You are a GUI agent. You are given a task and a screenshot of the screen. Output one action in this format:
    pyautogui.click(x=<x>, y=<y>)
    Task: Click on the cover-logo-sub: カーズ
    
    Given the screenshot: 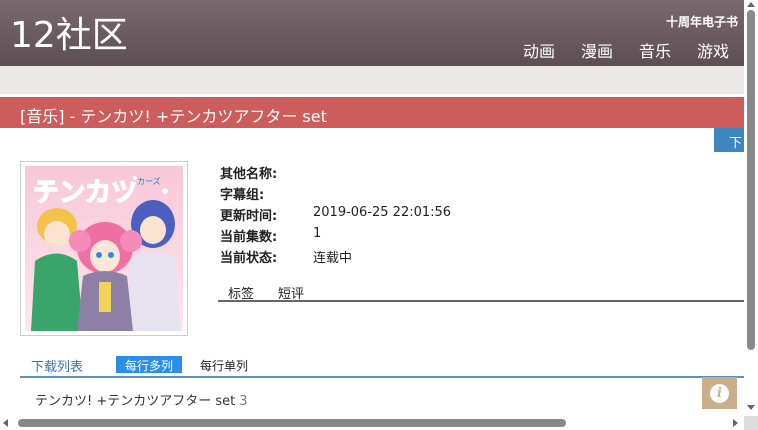 What is the action you would take?
    pyautogui.click(x=149, y=181)
    